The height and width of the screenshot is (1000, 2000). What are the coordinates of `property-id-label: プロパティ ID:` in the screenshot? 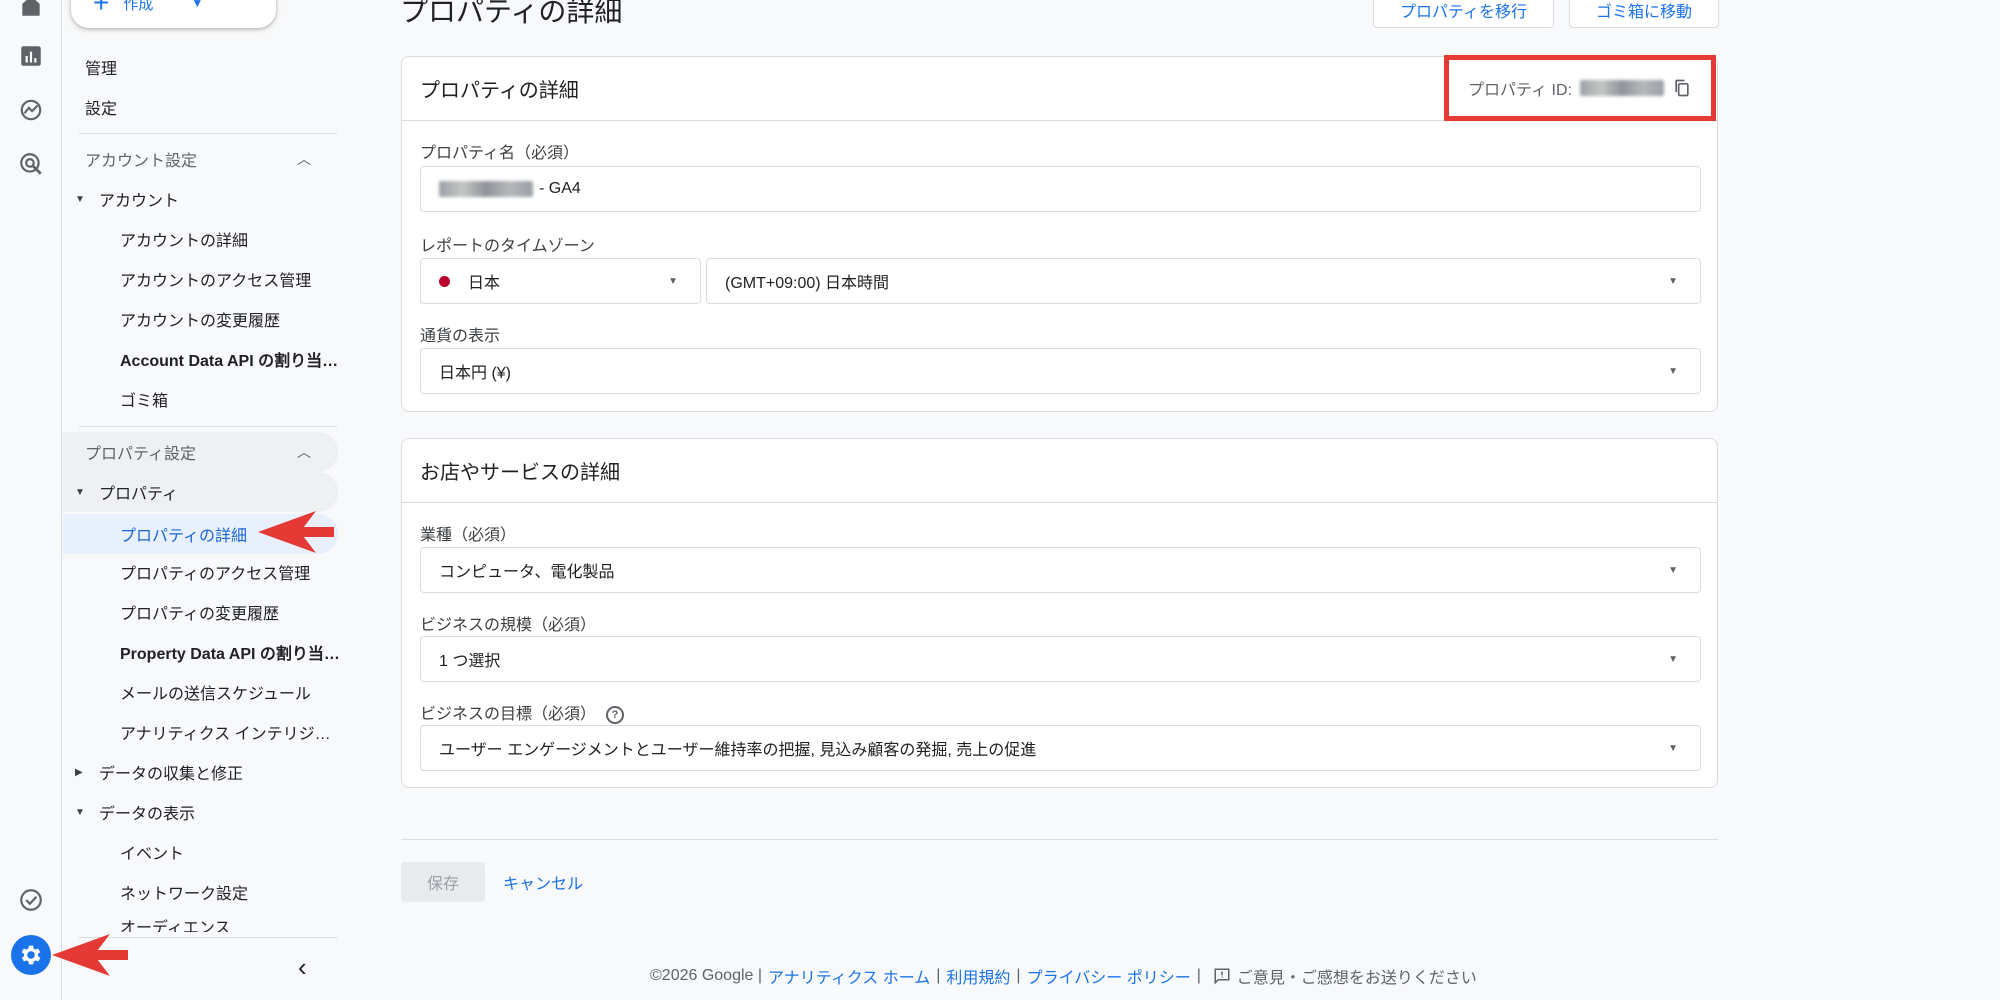 It's located at (1520, 90).